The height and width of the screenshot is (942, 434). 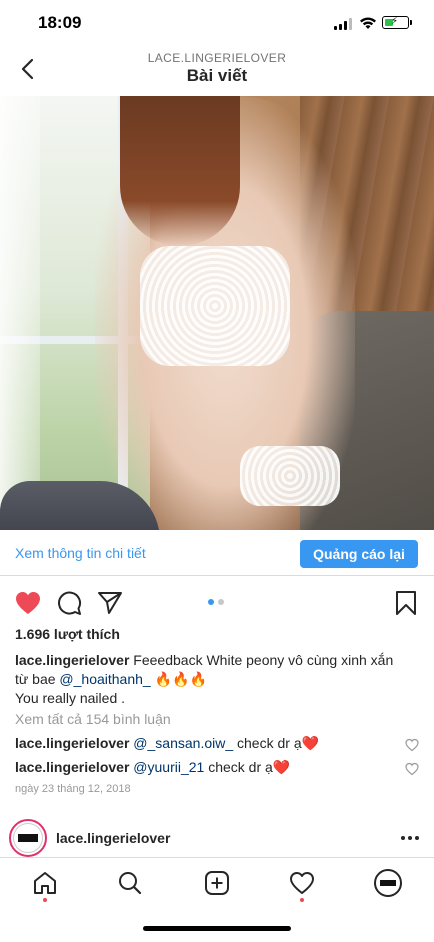 I want to click on home-indicator, so click(x=217, y=928).